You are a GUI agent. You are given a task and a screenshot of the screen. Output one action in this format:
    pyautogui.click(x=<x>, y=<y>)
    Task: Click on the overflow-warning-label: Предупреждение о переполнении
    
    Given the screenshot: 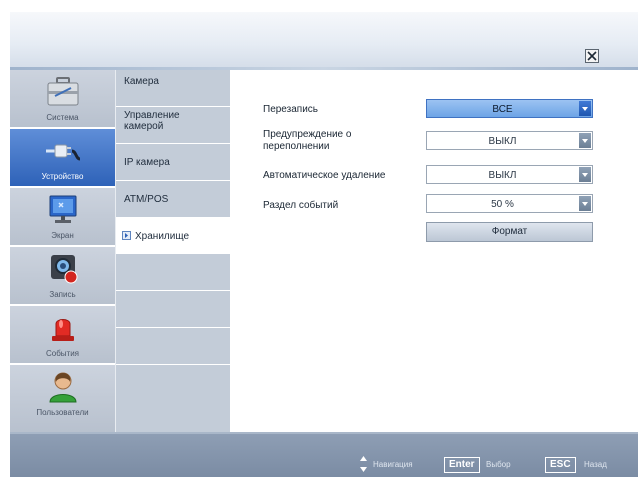 What is the action you would take?
    pyautogui.click(x=307, y=140)
    